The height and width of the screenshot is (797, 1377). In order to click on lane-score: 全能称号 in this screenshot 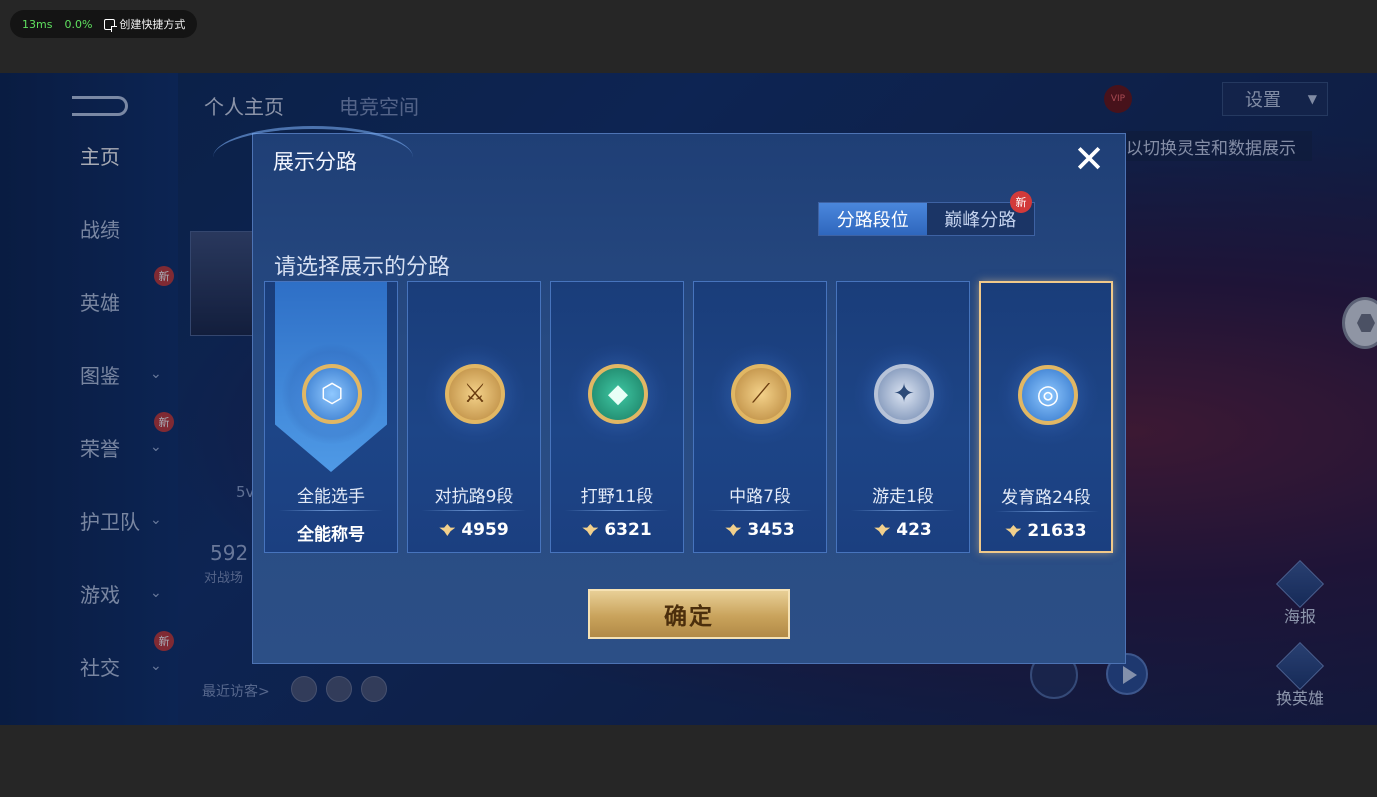, I will do `click(331, 532)`.